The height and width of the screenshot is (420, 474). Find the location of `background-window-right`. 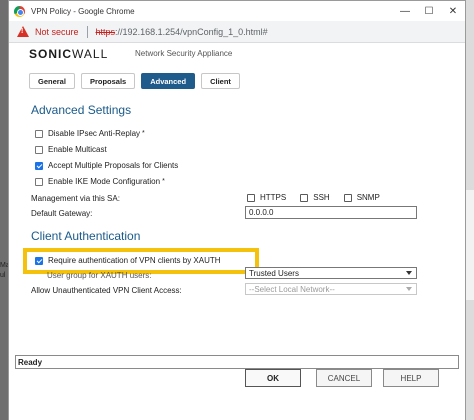

background-window-right is located at coordinates (470, 210).